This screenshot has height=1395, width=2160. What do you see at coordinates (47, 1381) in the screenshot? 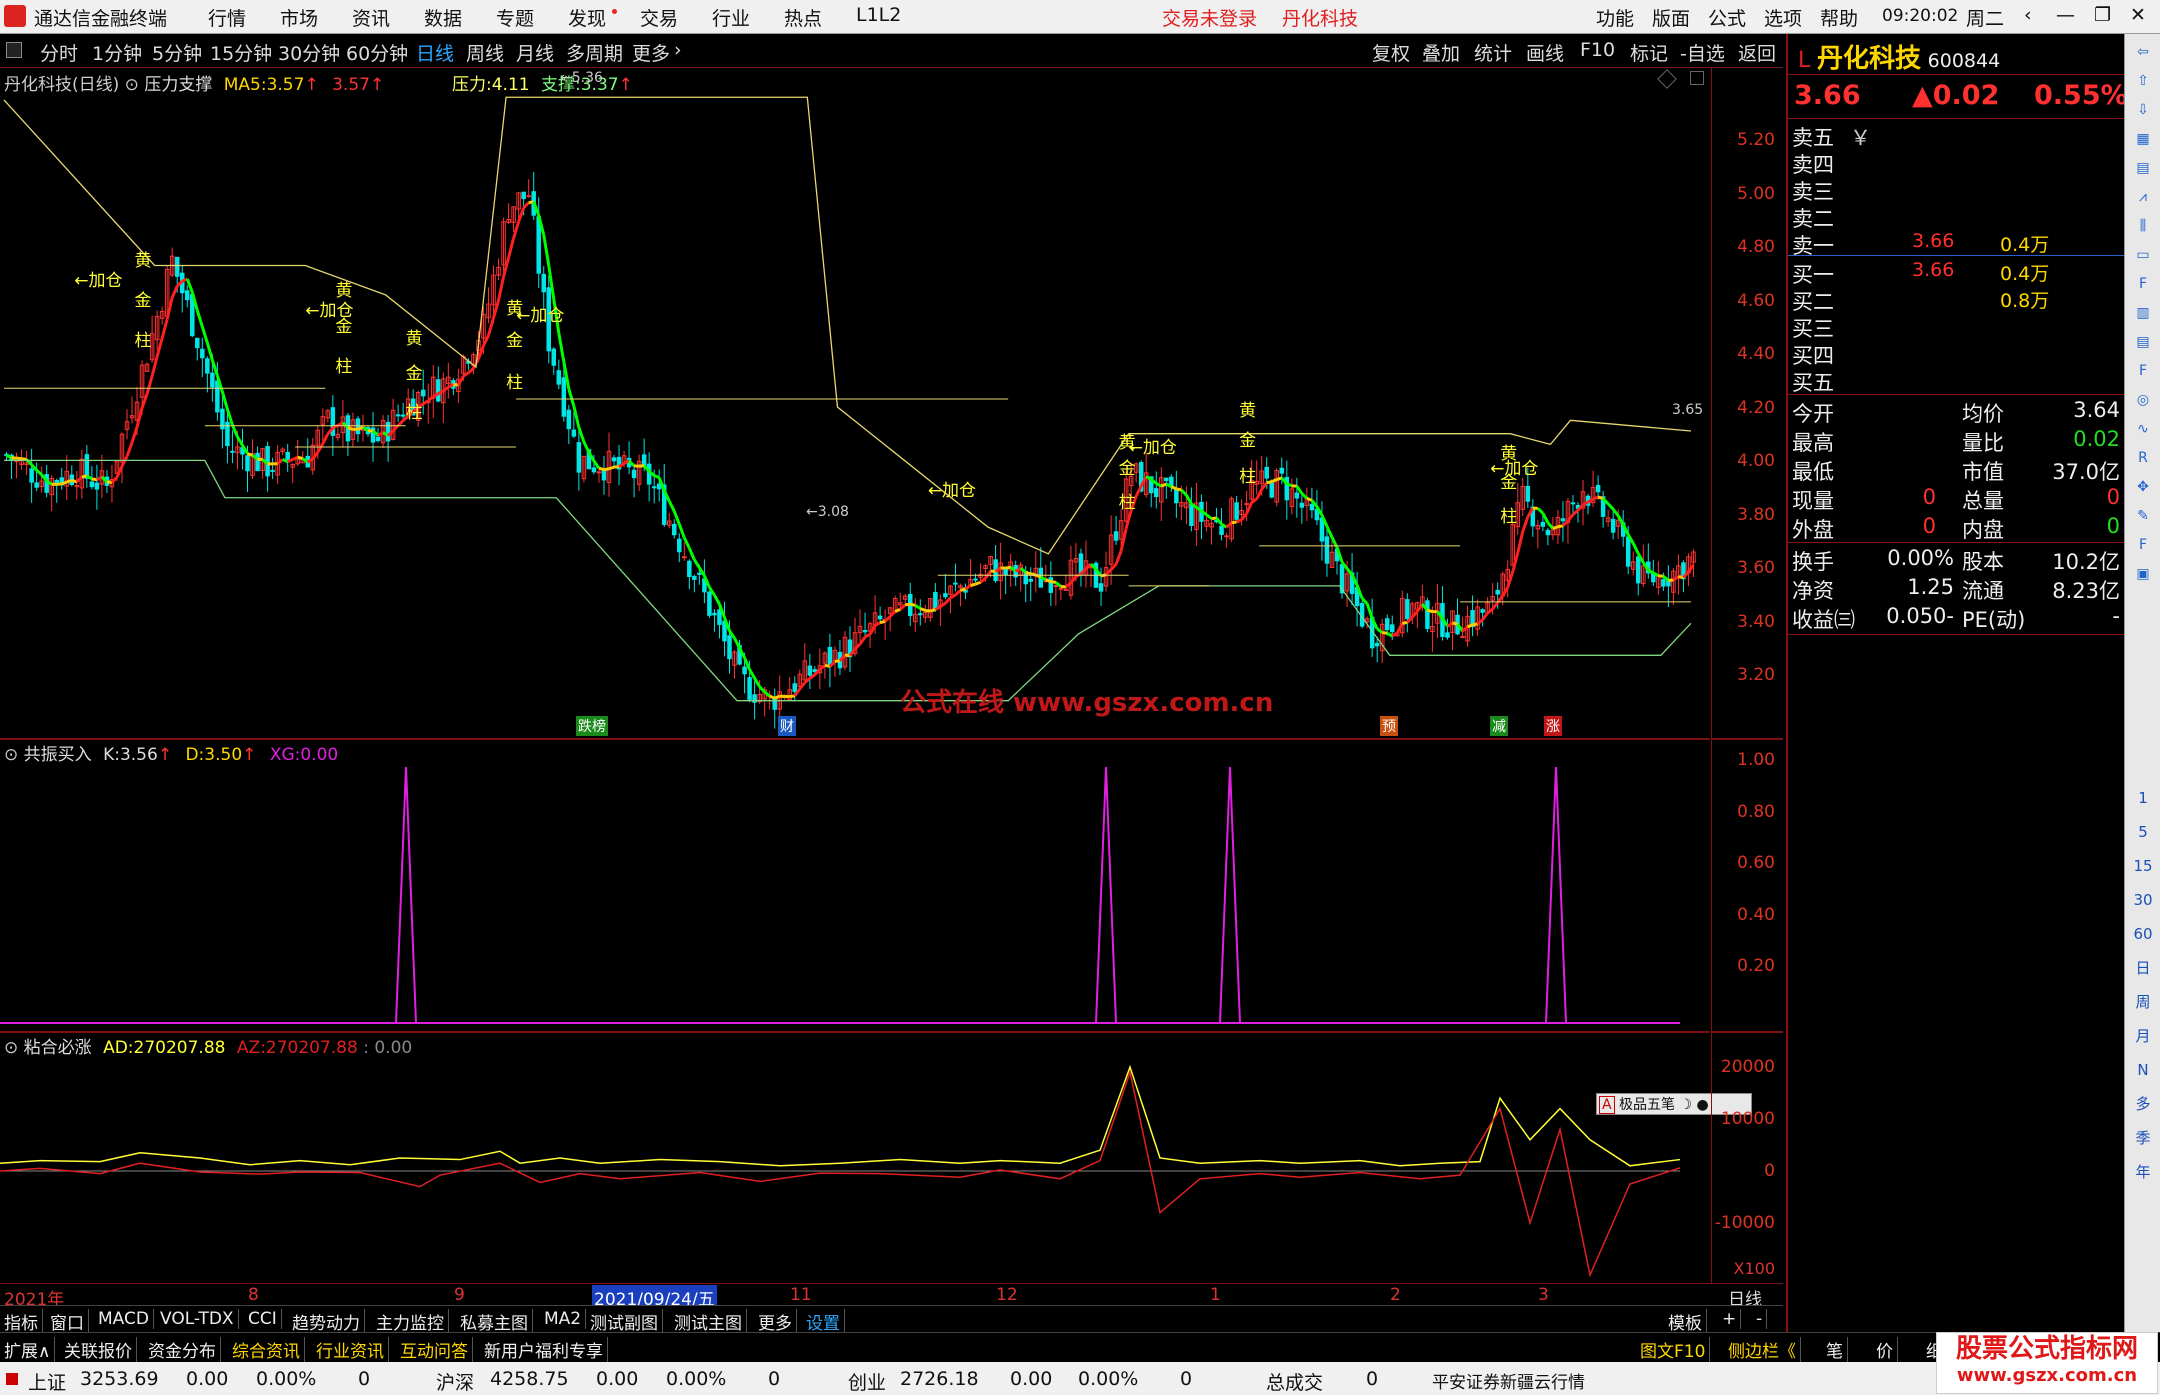
I see `sh-name: 上证` at bounding box center [47, 1381].